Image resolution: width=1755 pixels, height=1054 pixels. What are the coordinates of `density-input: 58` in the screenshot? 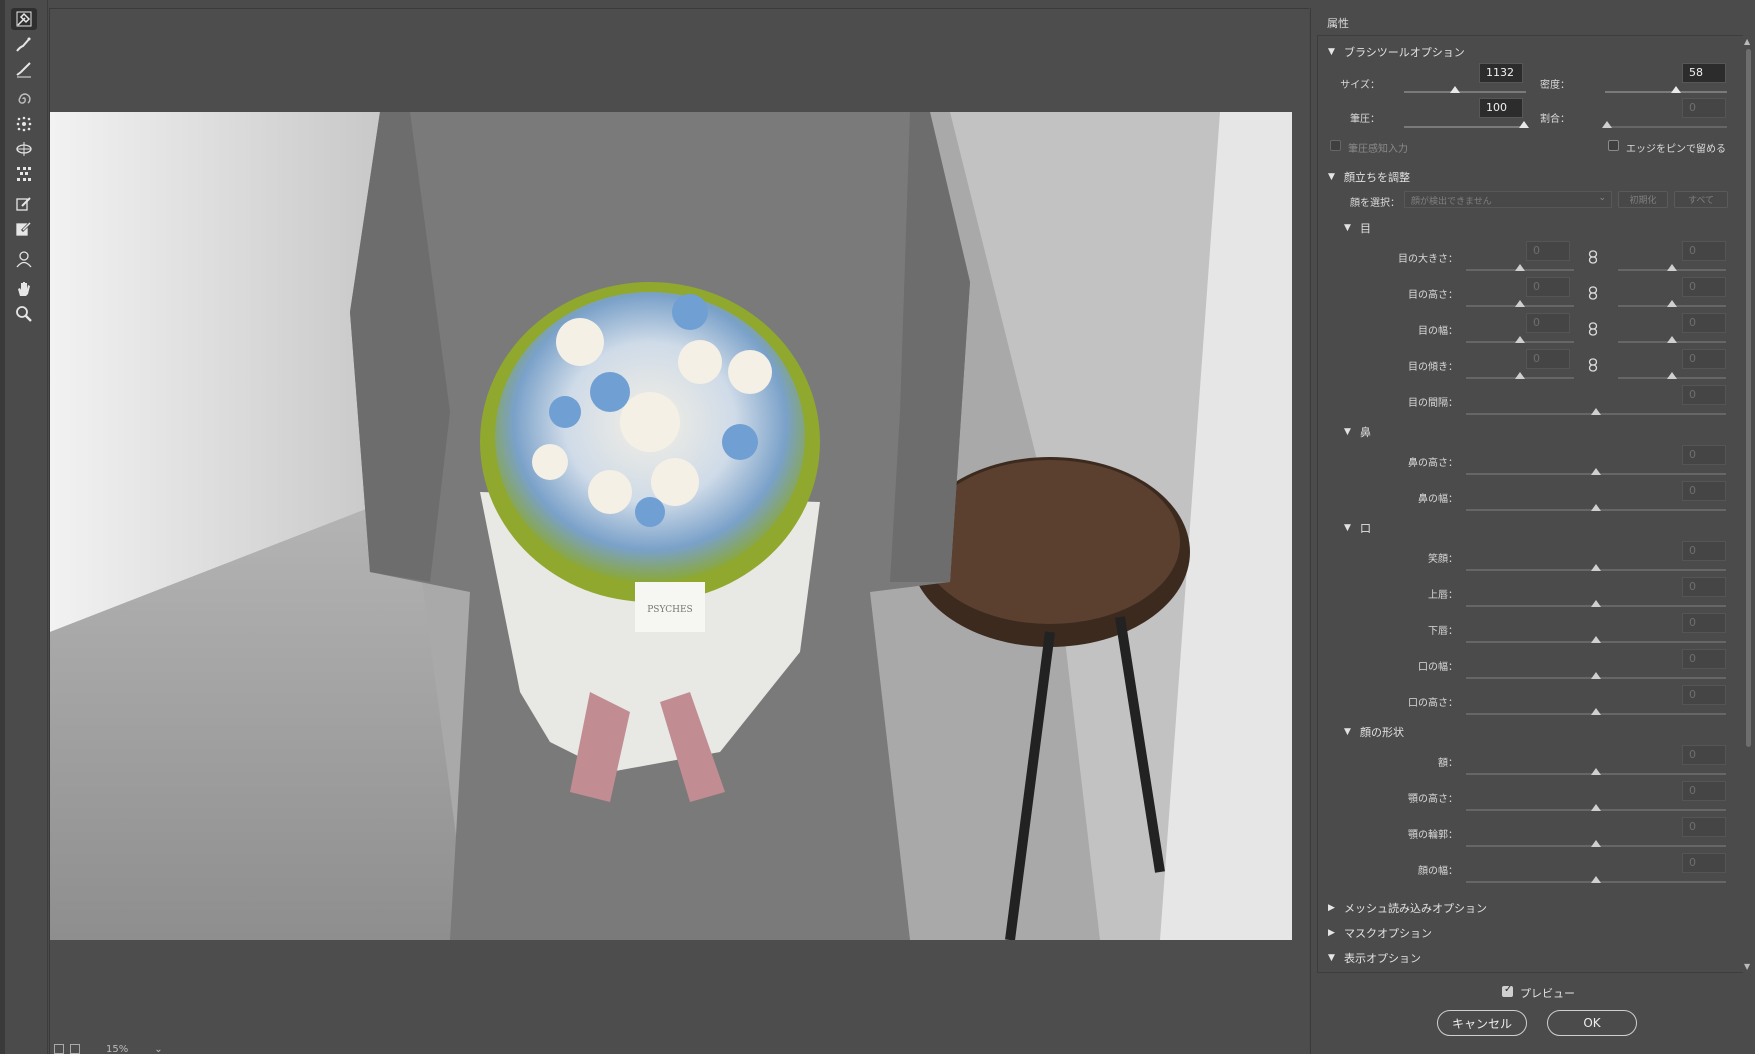 It's located at (1704, 73).